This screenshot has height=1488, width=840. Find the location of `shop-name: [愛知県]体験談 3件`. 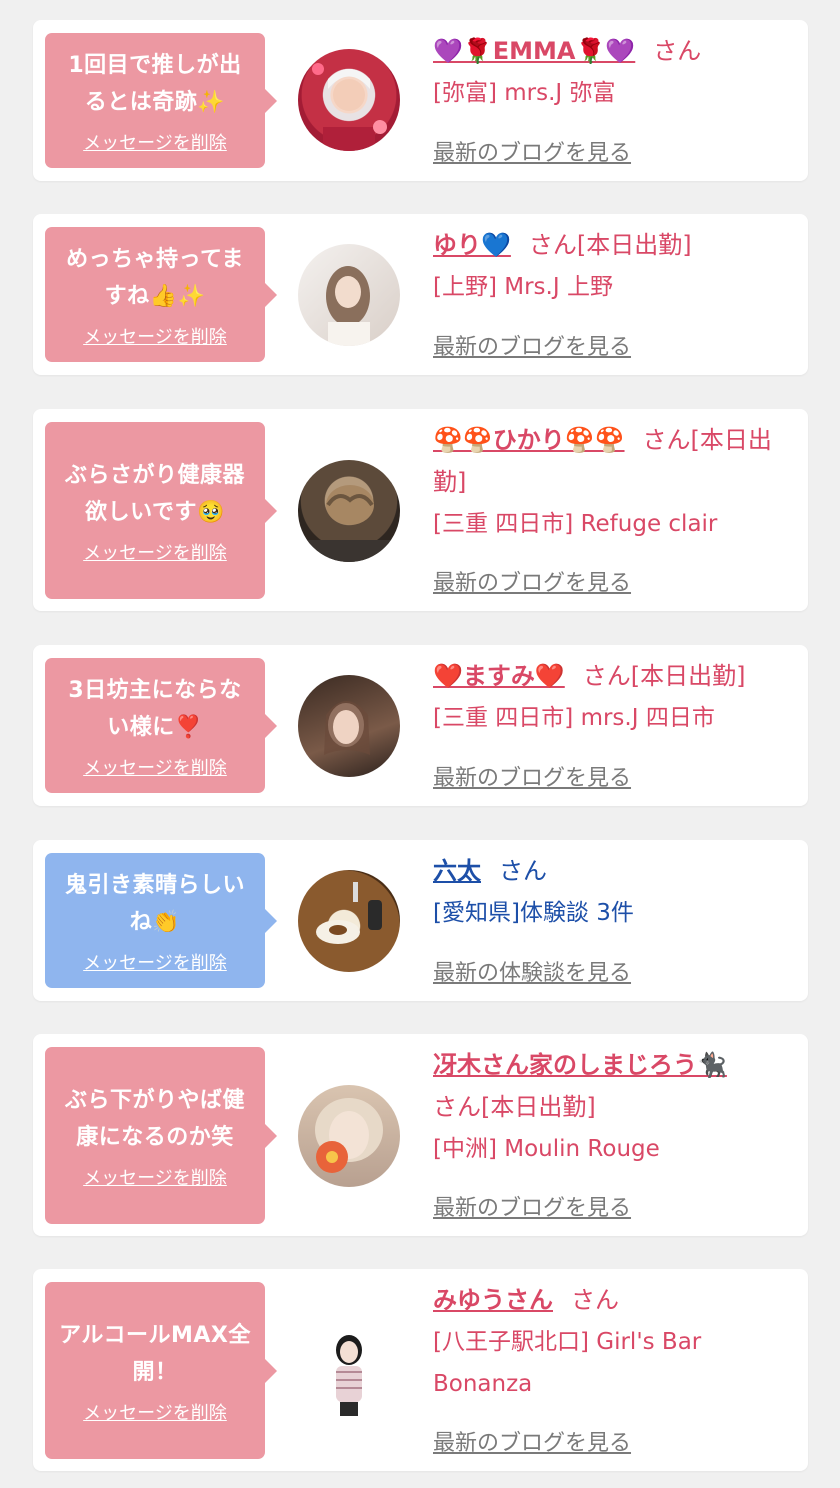

shop-name: [愛知県]体験談 3件 is located at coordinates (533, 913).